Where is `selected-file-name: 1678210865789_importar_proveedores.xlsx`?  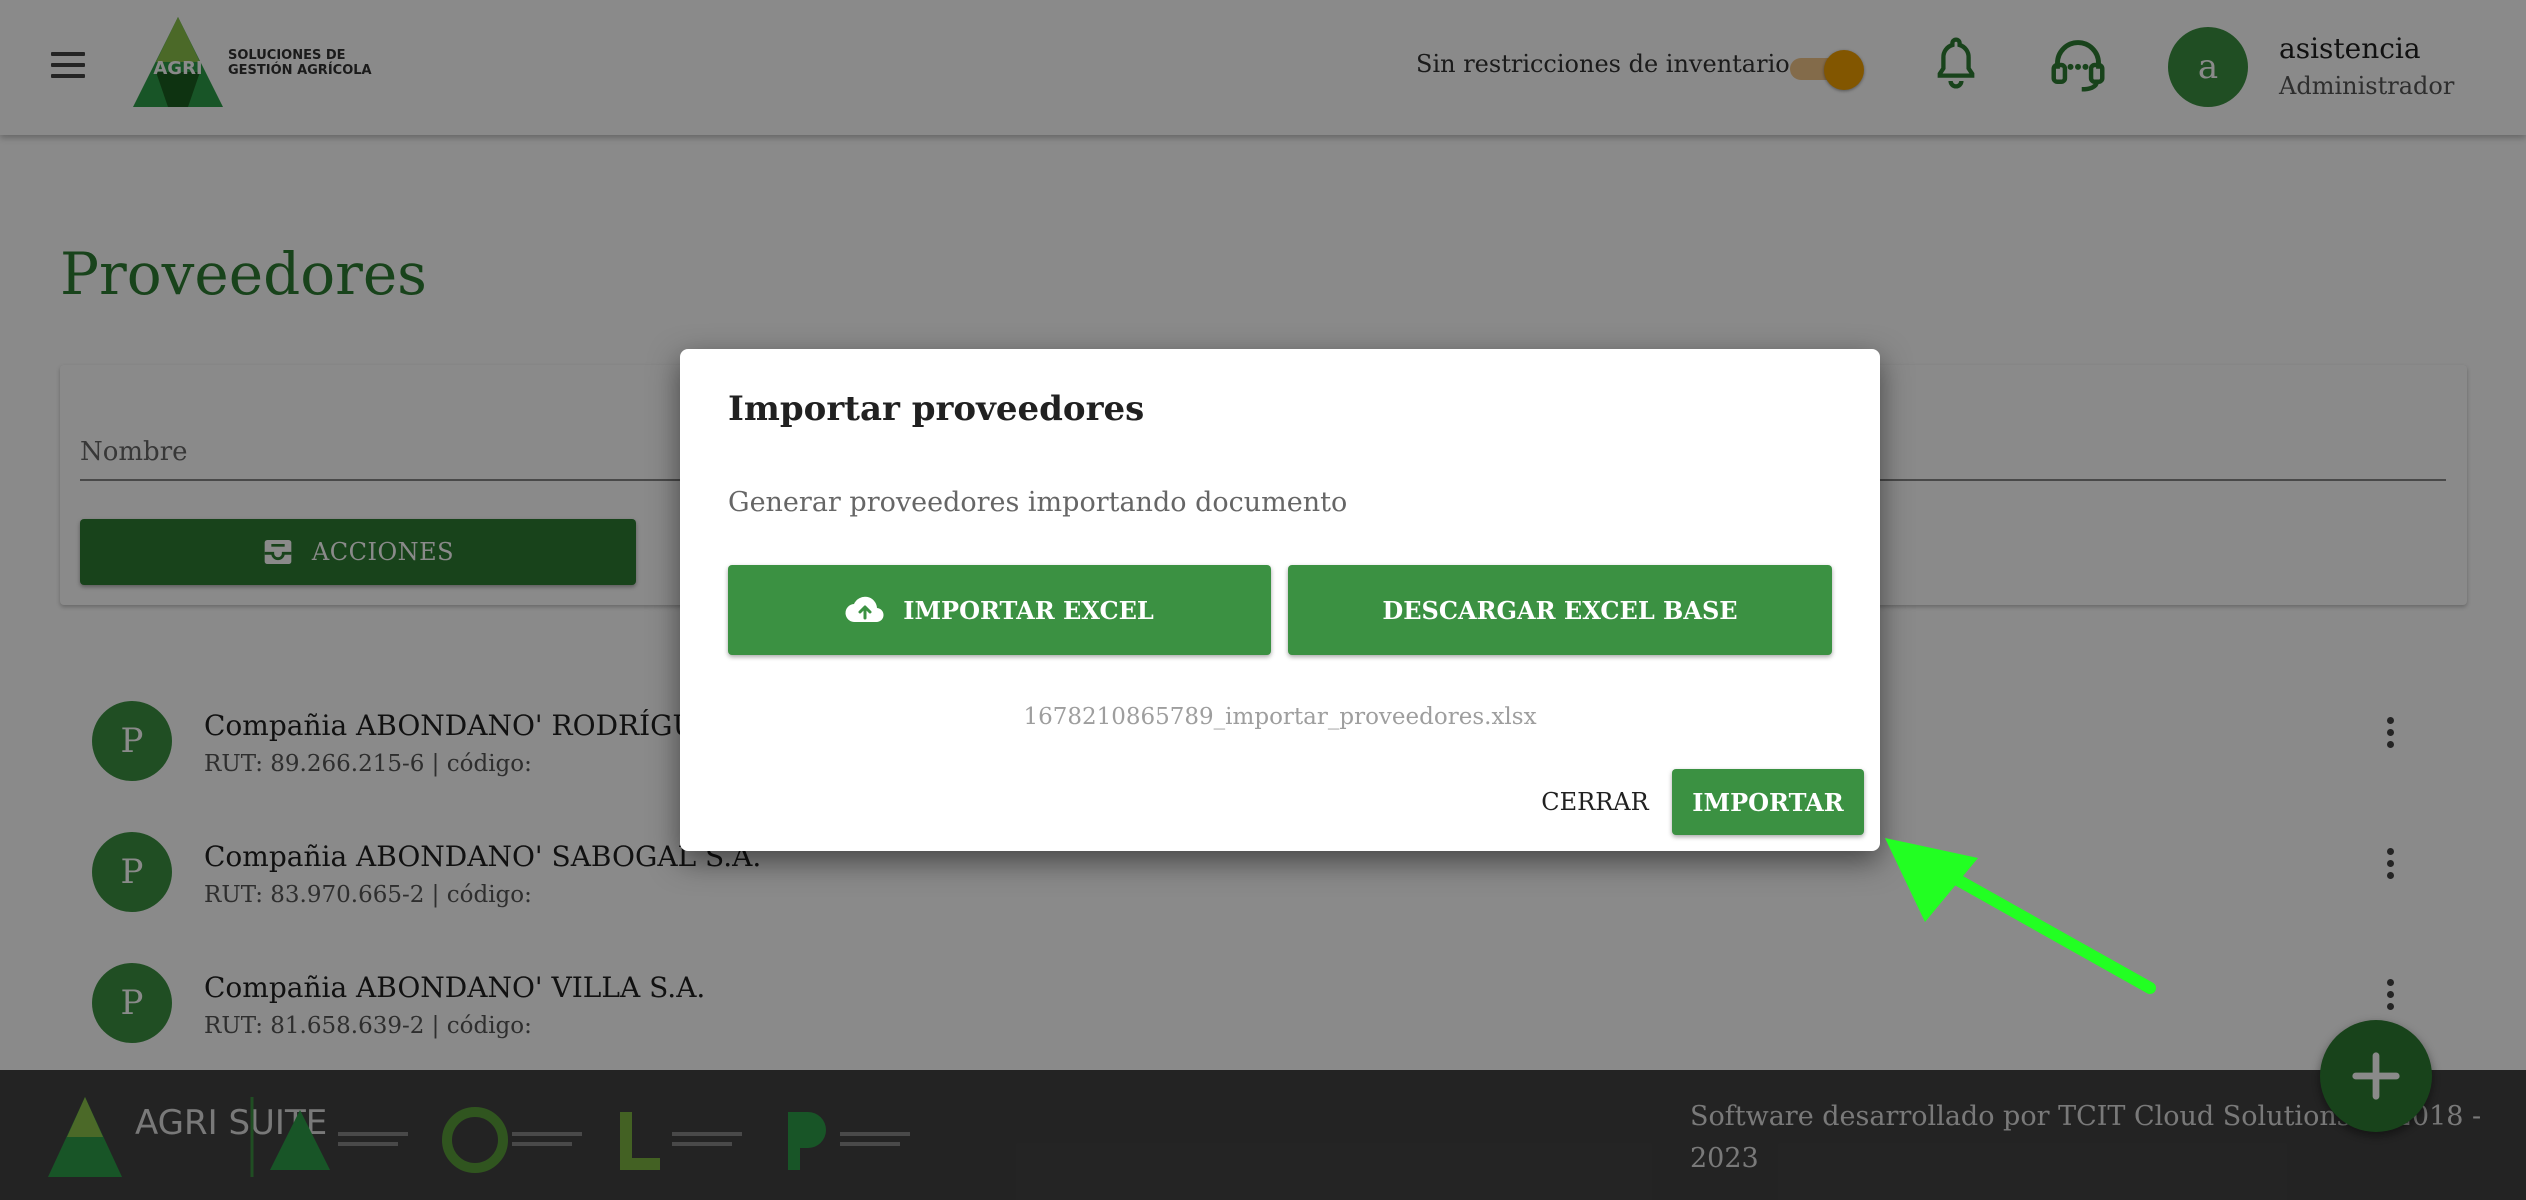
selected-file-name: 1678210865789_importar_proveedores.xlsx is located at coordinates (1280, 717).